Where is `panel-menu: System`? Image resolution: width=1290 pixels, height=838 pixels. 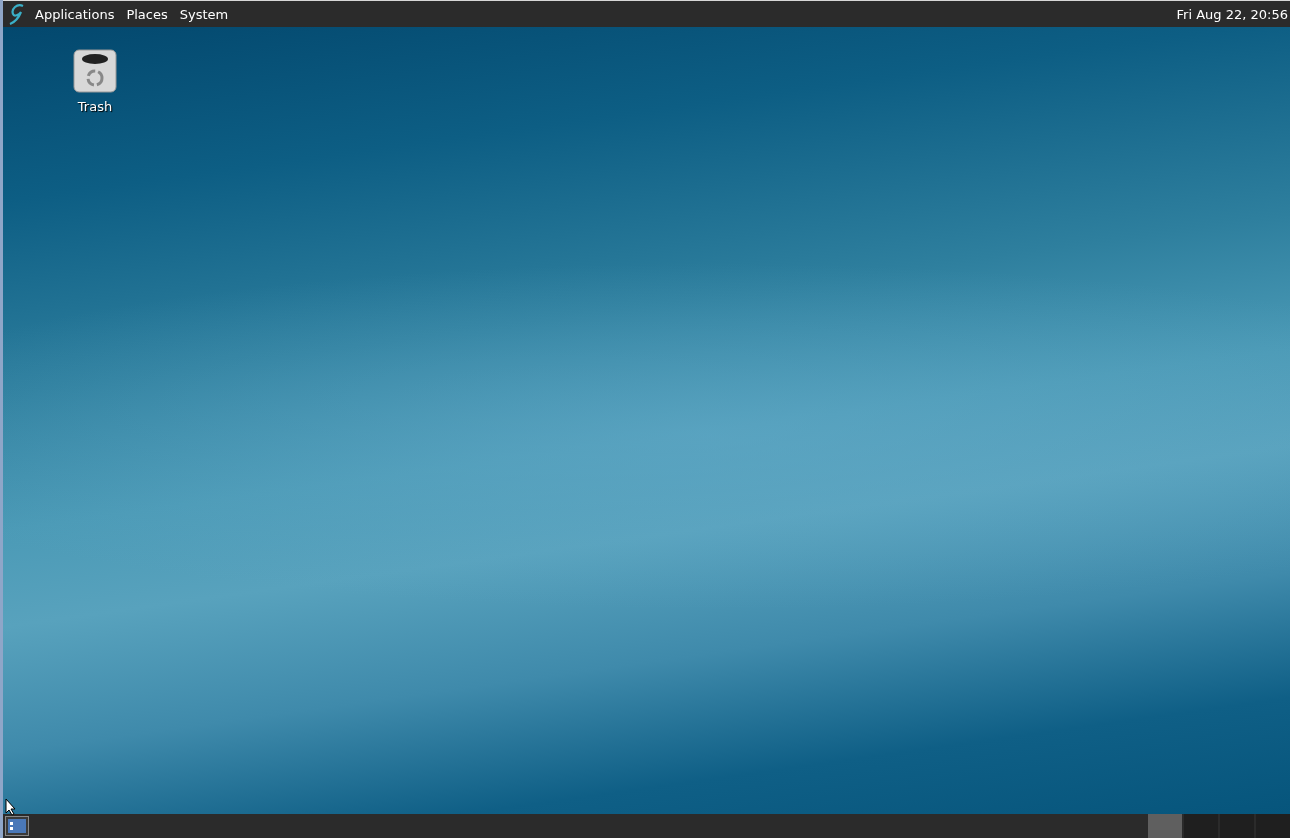 panel-menu: System is located at coordinates (204, 14).